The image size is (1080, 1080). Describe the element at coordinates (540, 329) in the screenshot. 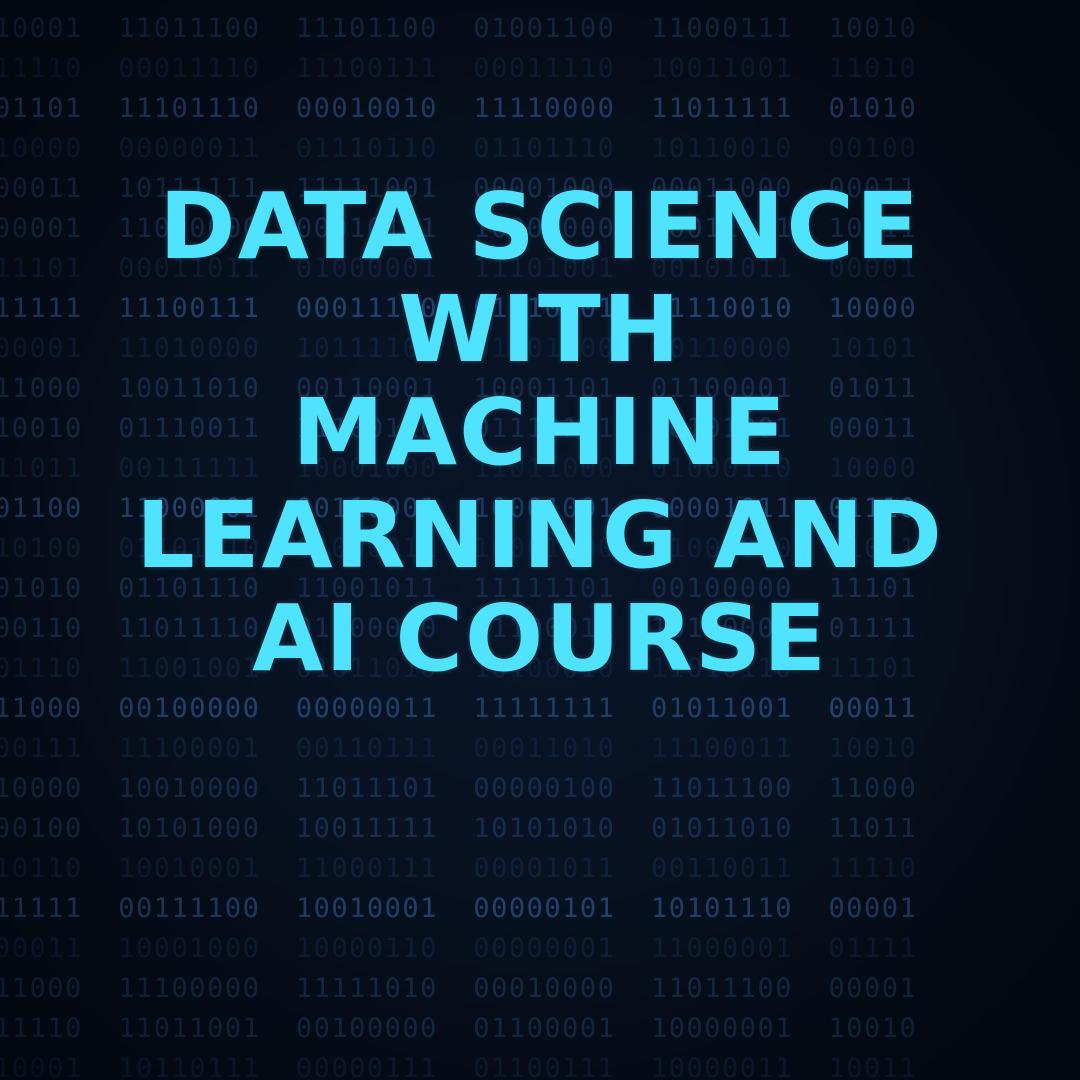

I see `title-line-2: WITH` at that location.